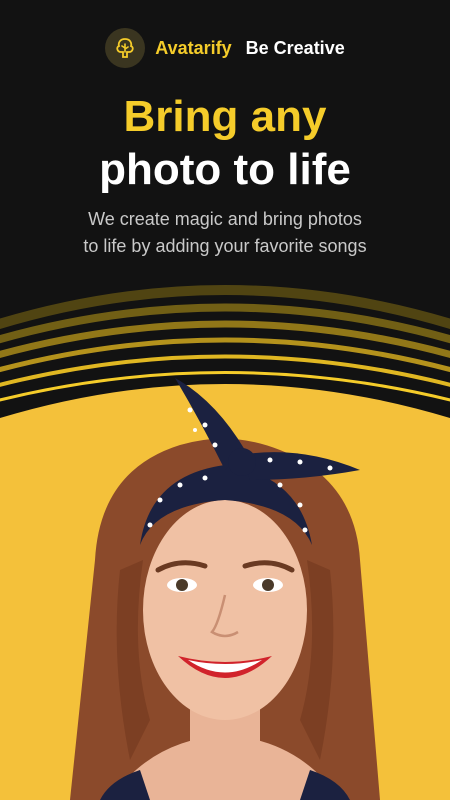  What do you see at coordinates (193, 47) in the screenshot?
I see `brand-name: Avatarify` at bounding box center [193, 47].